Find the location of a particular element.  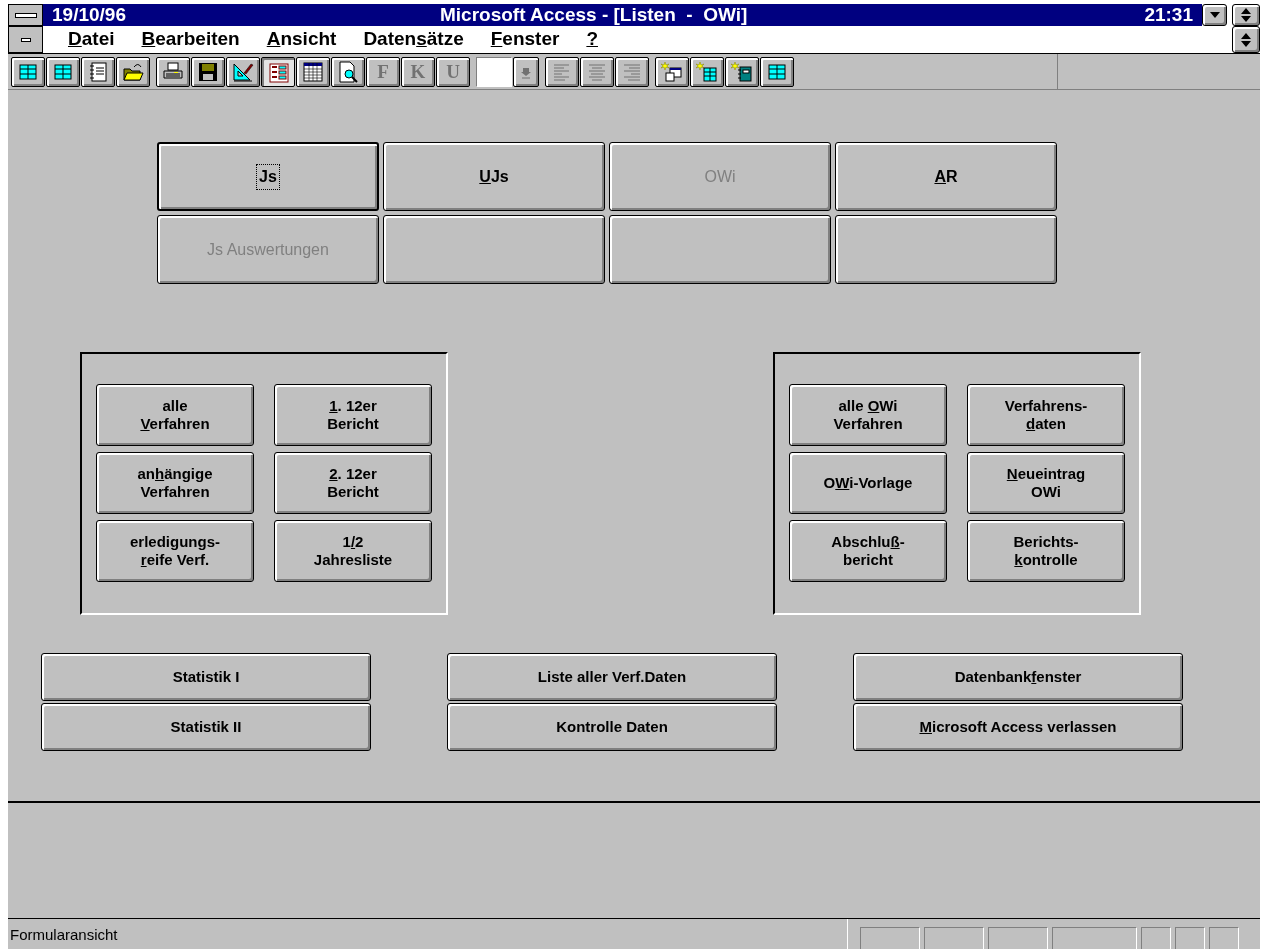

action-button: Liste aller Verf.Daten is located at coordinates (612, 677).